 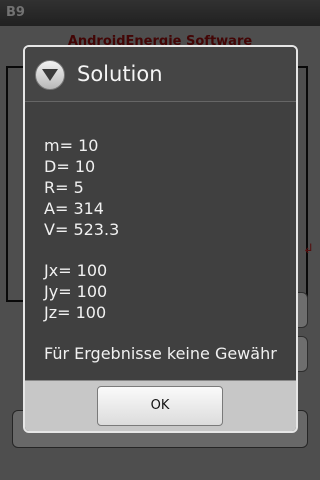 What do you see at coordinates (71, 145) in the screenshot?
I see `result-mass: m= 10` at bounding box center [71, 145].